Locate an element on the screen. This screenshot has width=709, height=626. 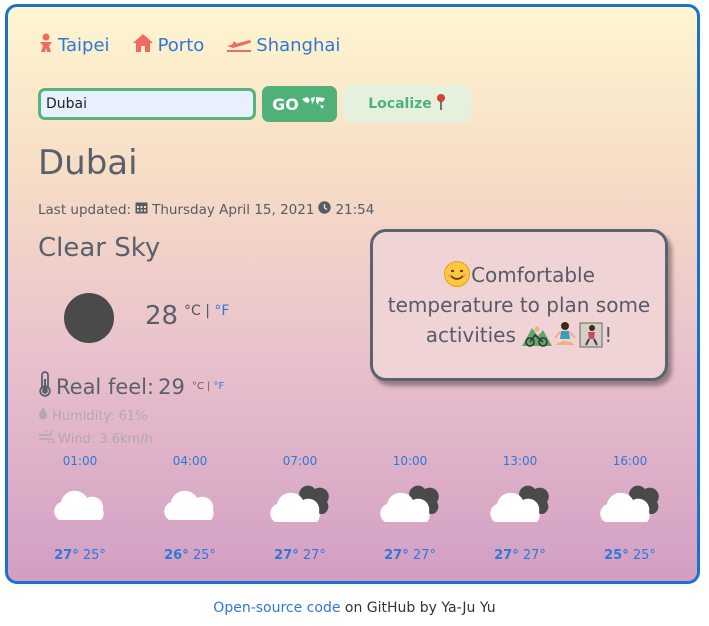
yoga-icon is located at coordinates (565, 334).